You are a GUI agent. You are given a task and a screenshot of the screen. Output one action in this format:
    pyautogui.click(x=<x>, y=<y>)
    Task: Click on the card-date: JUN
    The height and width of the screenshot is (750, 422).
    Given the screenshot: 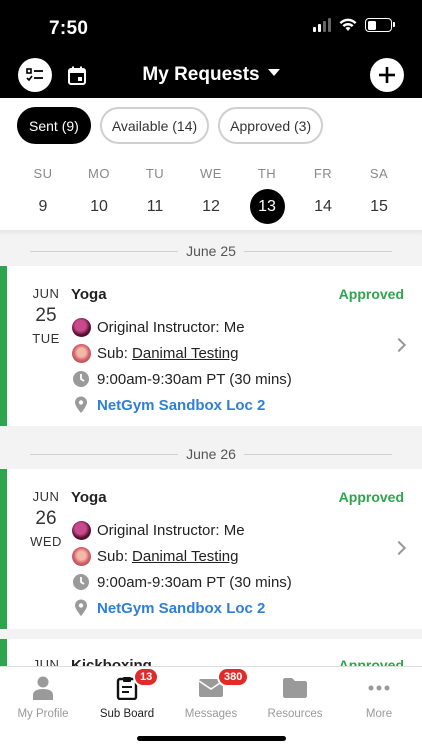 What is the action you would take?
    pyautogui.click(x=46, y=661)
    